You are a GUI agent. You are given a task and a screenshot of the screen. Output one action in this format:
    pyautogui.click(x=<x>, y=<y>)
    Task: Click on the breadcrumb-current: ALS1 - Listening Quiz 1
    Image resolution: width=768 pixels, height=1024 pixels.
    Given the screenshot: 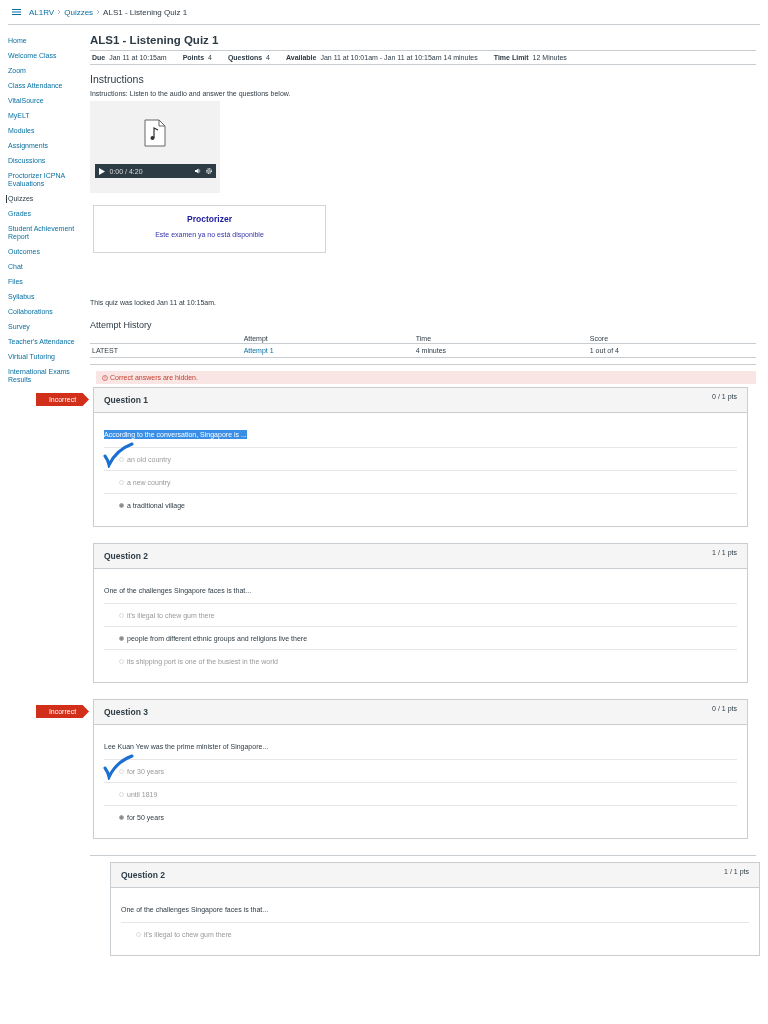 What is the action you would take?
    pyautogui.click(x=145, y=12)
    